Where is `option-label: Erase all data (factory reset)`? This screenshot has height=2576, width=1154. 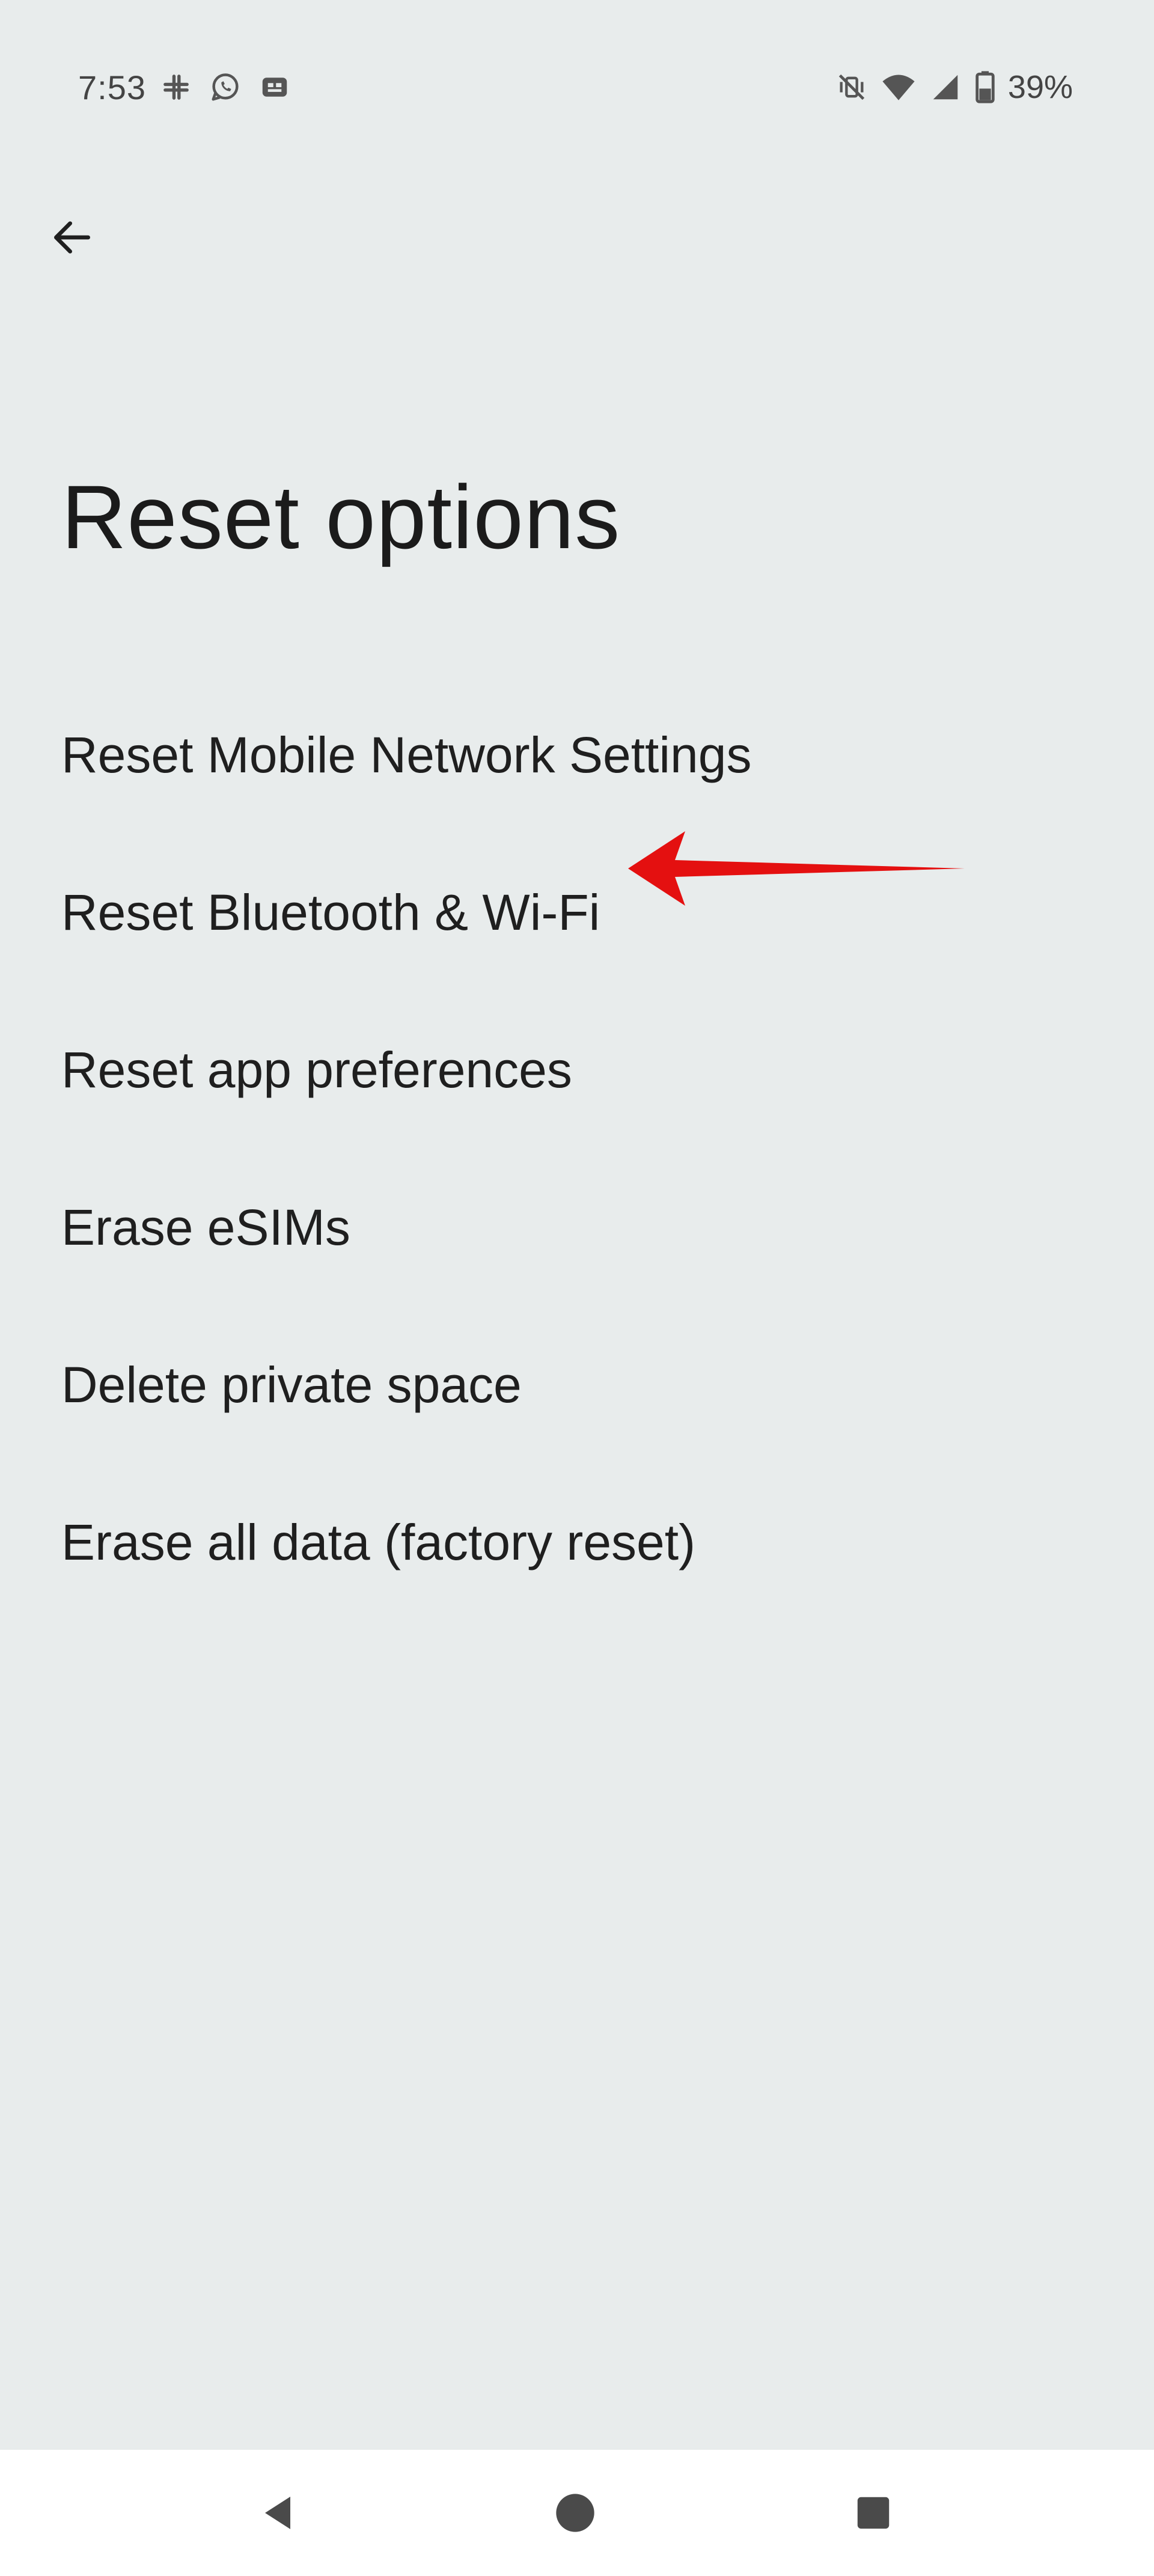
option-label: Erase all data (factory reset) is located at coordinates (378, 1541).